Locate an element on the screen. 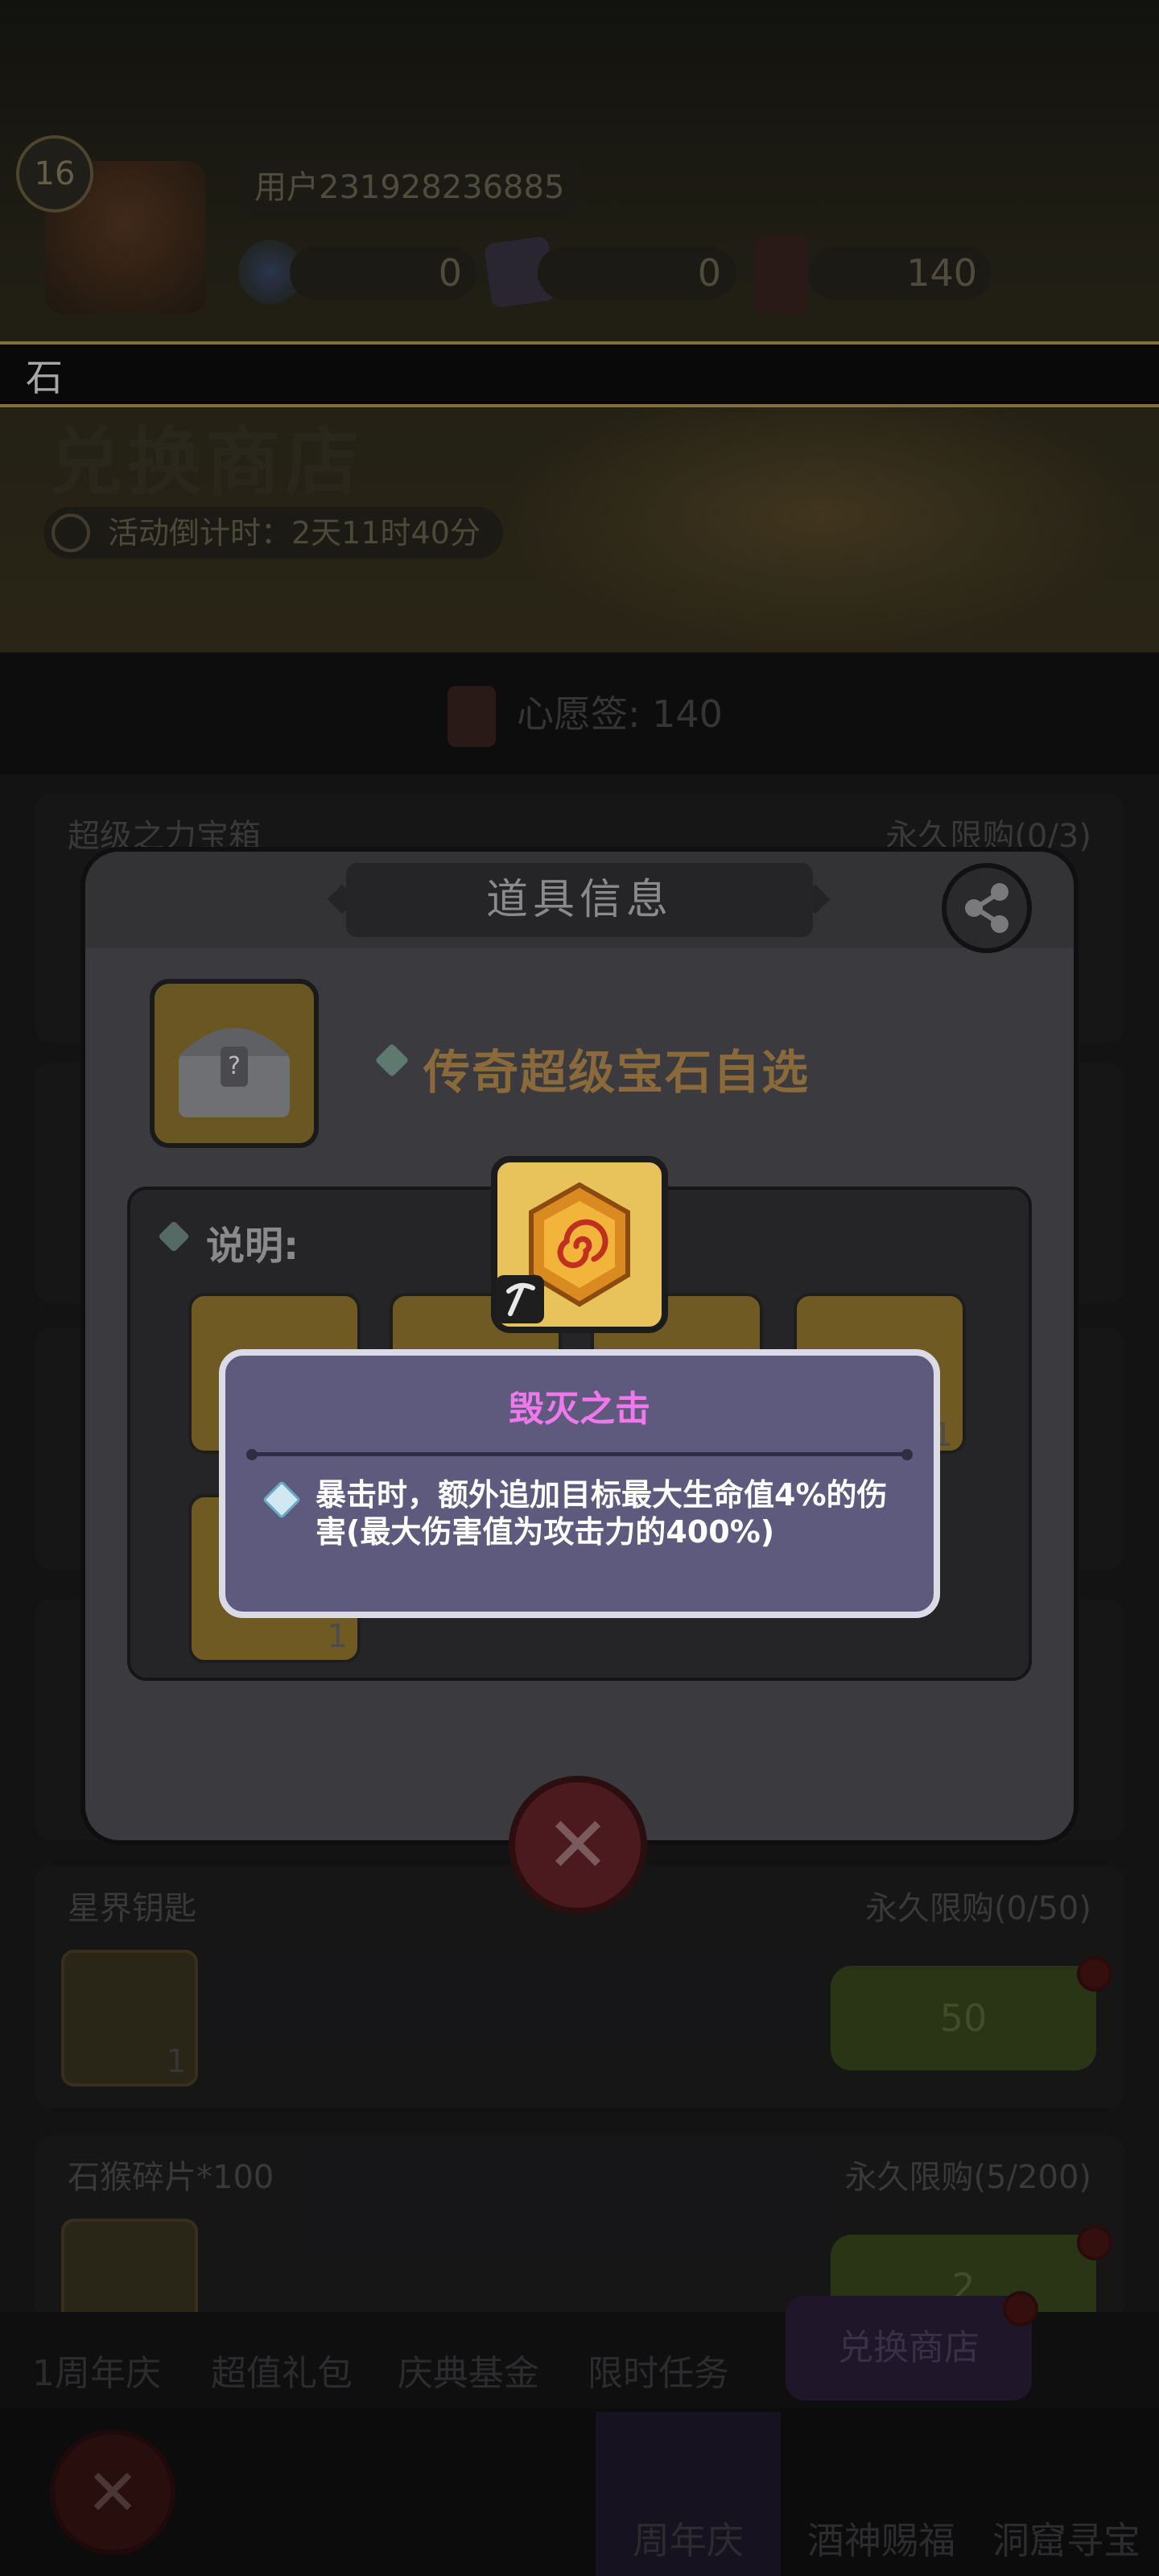 This screenshot has width=1159, height=2576. gem-count: 1 is located at coordinates (337, 1636).